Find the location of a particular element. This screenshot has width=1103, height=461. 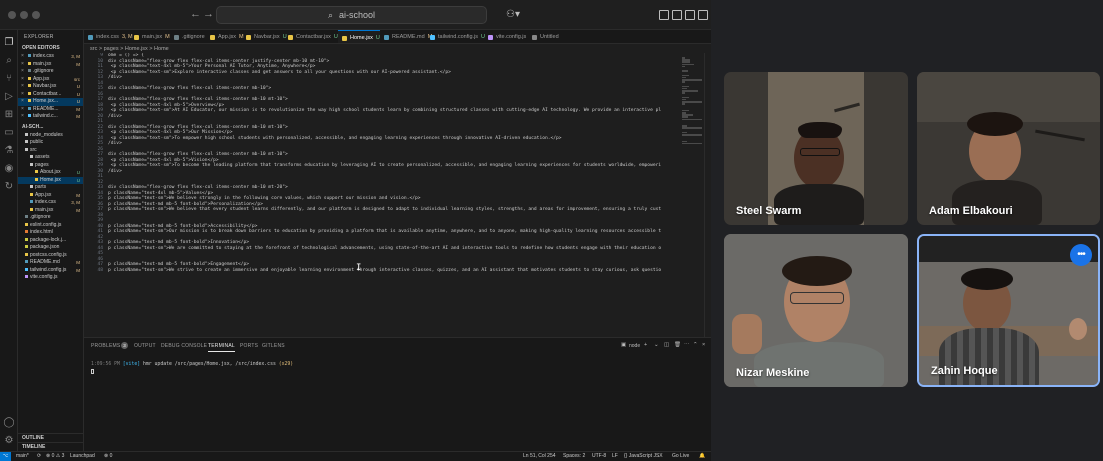

participant-tile-zahin-hoque: ••• Zahin Hoque is located at coordinates (1008, 310).